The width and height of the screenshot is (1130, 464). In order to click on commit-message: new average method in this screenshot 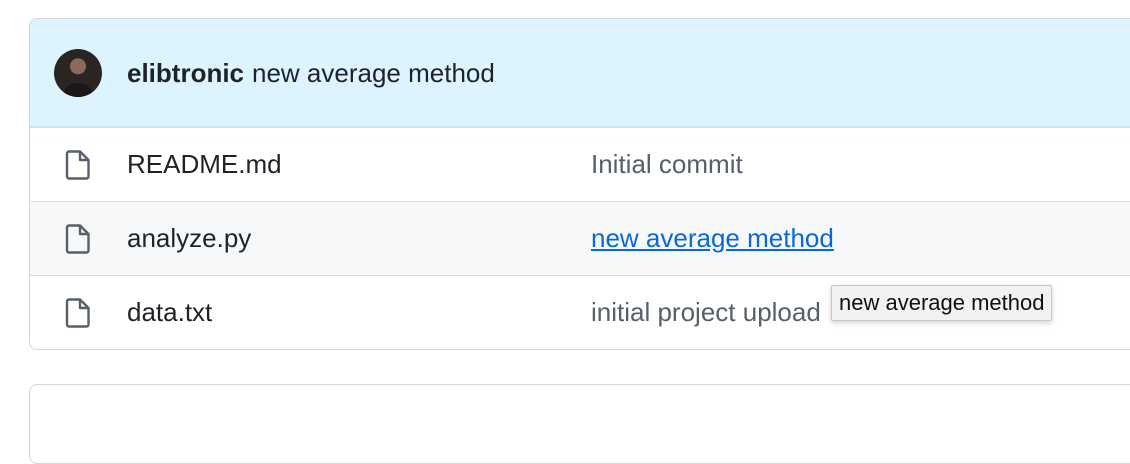, I will do `click(373, 73)`.